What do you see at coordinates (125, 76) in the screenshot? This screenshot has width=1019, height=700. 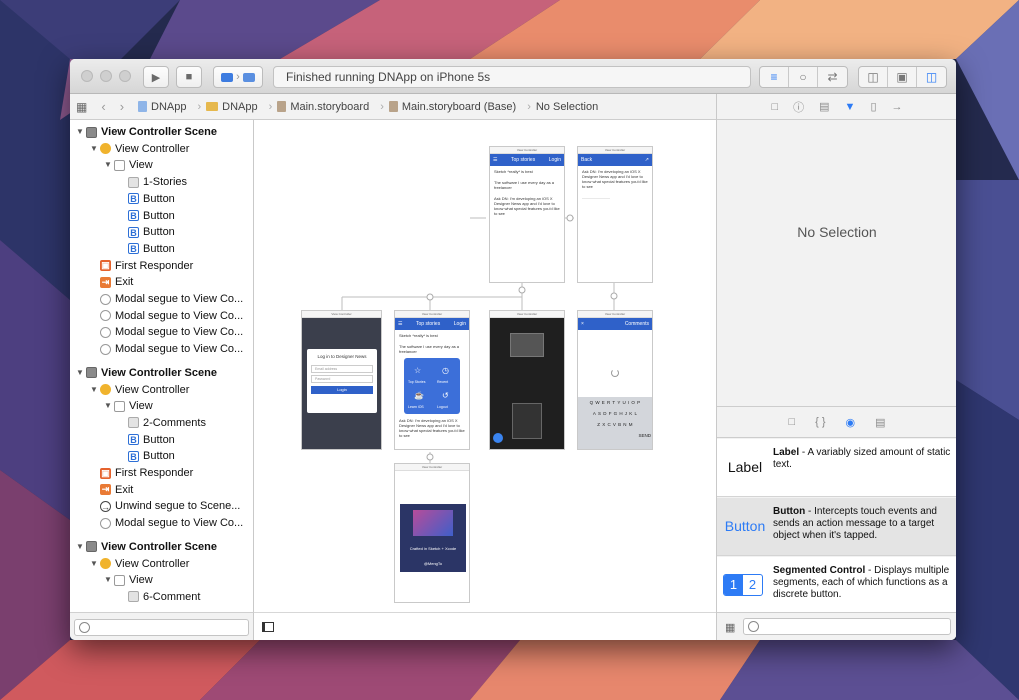 I see `zoom-window-button` at bounding box center [125, 76].